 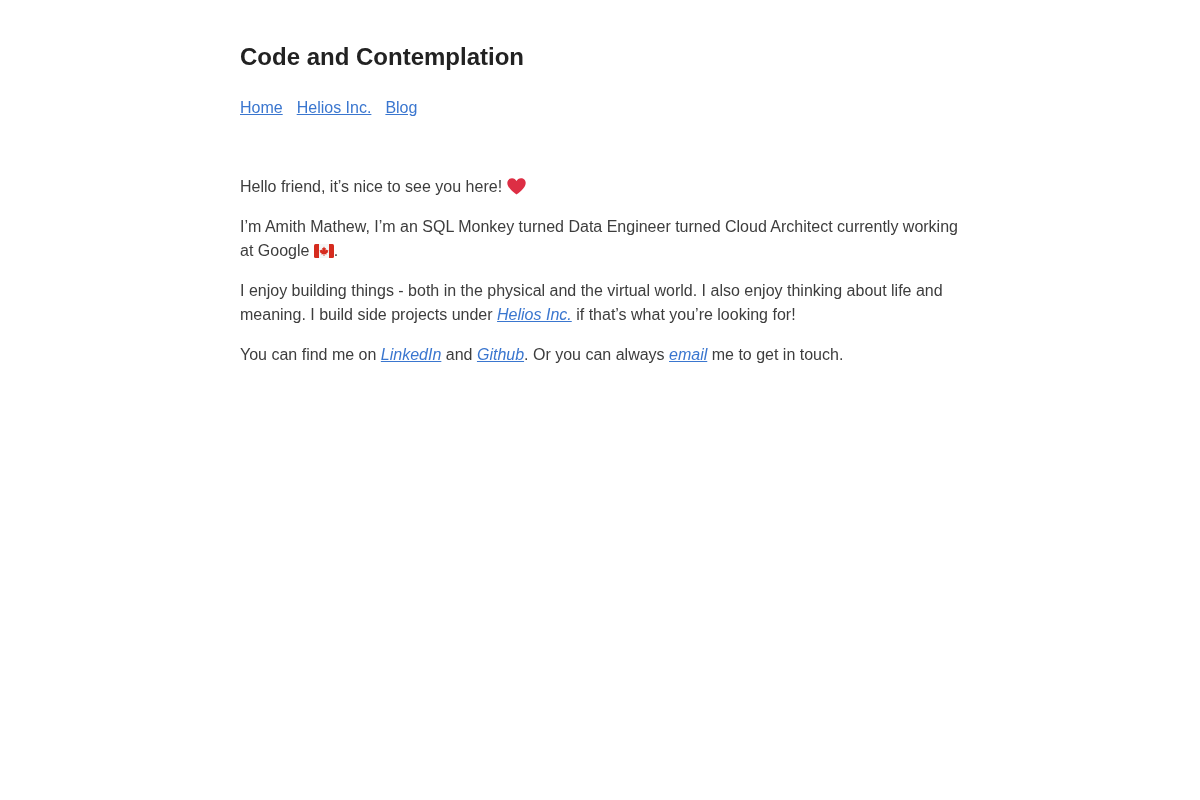 I want to click on text-link: email, so click(x=688, y=354).